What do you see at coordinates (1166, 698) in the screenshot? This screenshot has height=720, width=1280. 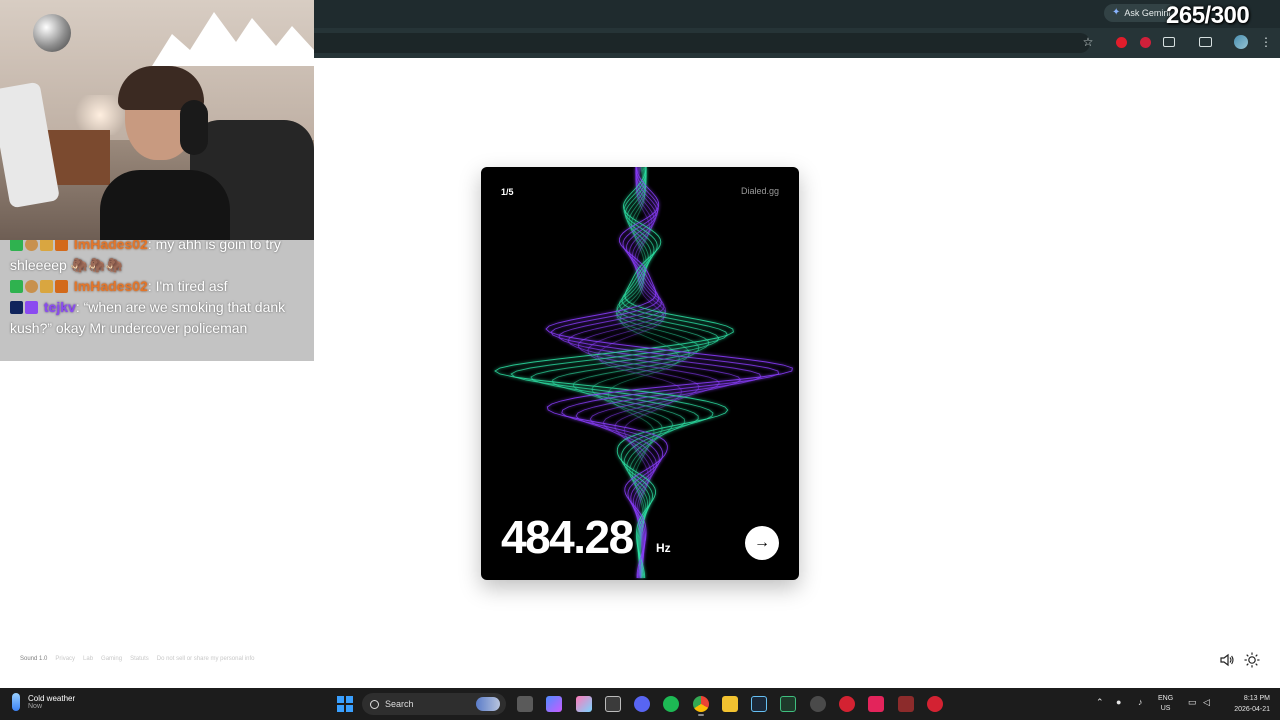 I see `language-code: ENG` at bounding box center [1166, 698].